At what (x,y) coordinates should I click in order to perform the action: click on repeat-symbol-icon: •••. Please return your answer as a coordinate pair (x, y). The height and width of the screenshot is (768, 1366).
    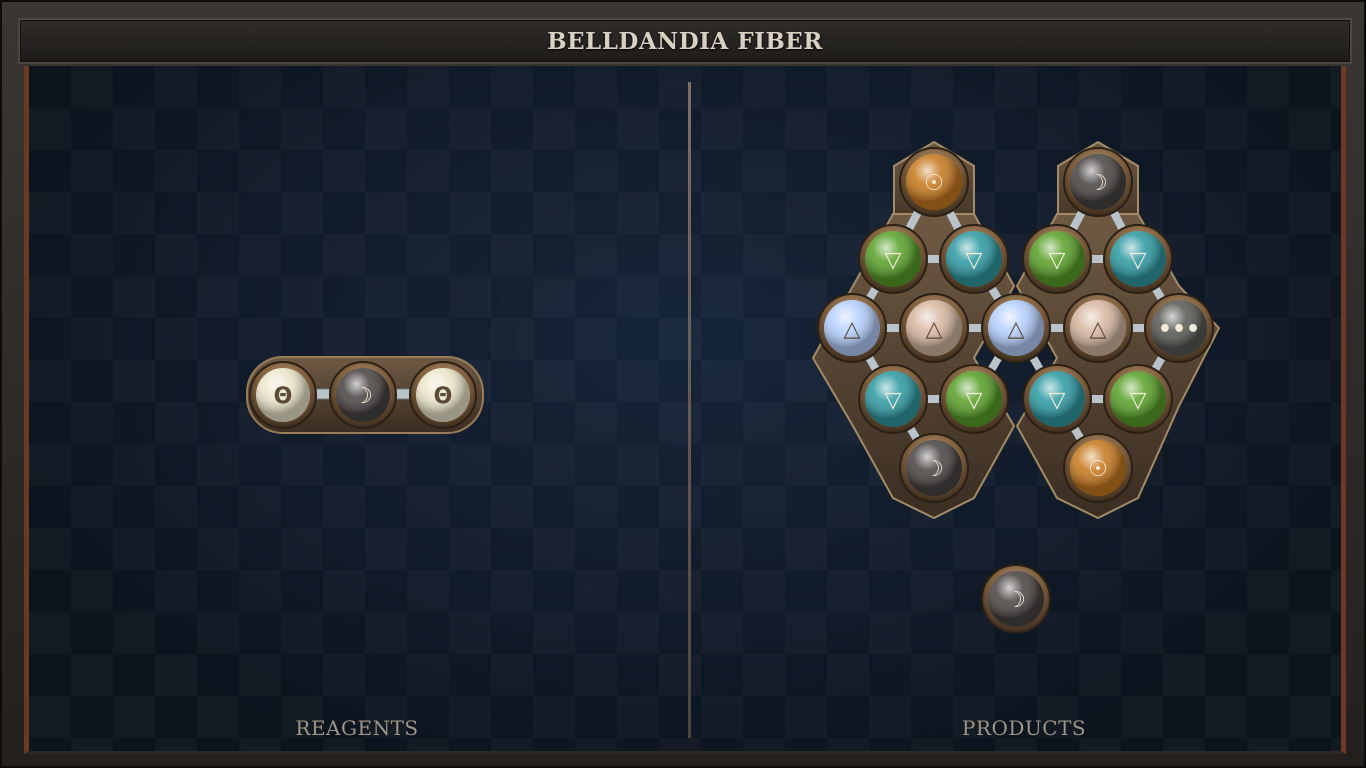
    Looking at the image, I should click on (1179, 329).